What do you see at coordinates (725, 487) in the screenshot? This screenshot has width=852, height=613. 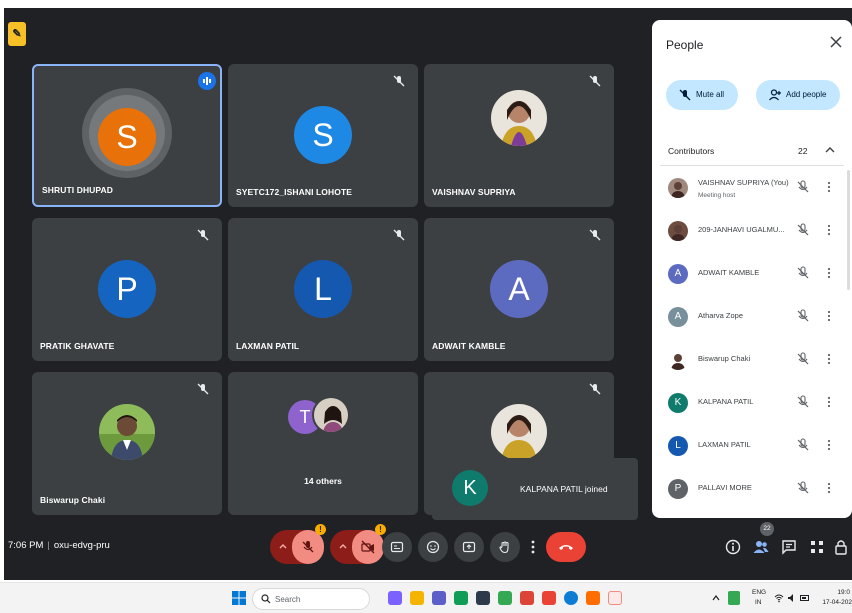 I see `participant-name: PALLAVI MORE` at bounding box center [725, 487].